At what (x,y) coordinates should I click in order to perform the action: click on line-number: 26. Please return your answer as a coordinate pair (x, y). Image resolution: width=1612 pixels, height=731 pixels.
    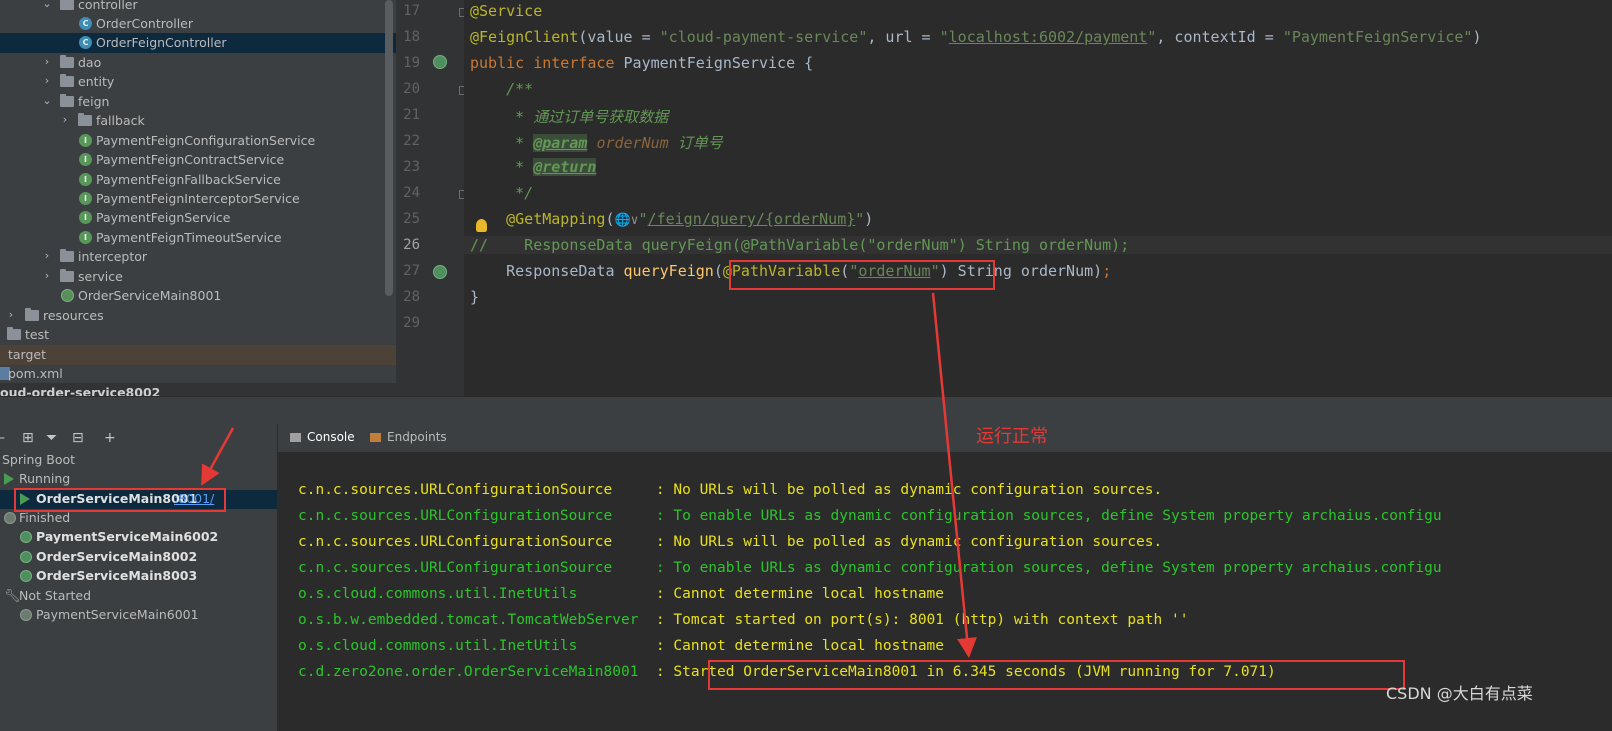
    Looking at the image, I should click on (411, 245).